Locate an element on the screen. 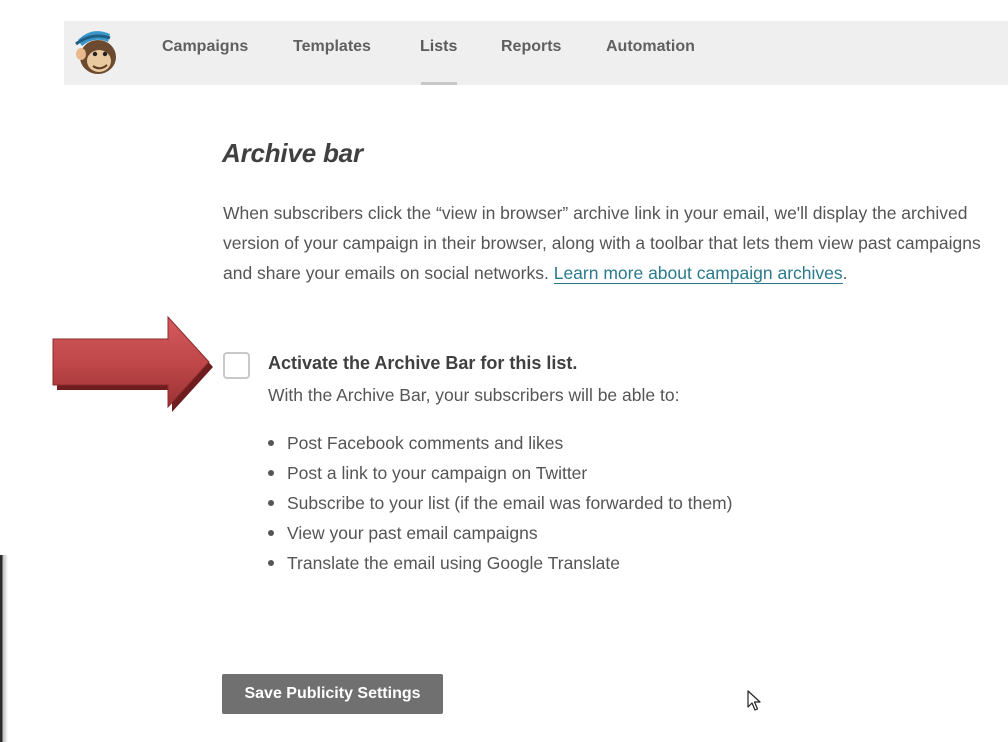  list-item: Post Facebook comments and likes is located at coordinates (500, 443).